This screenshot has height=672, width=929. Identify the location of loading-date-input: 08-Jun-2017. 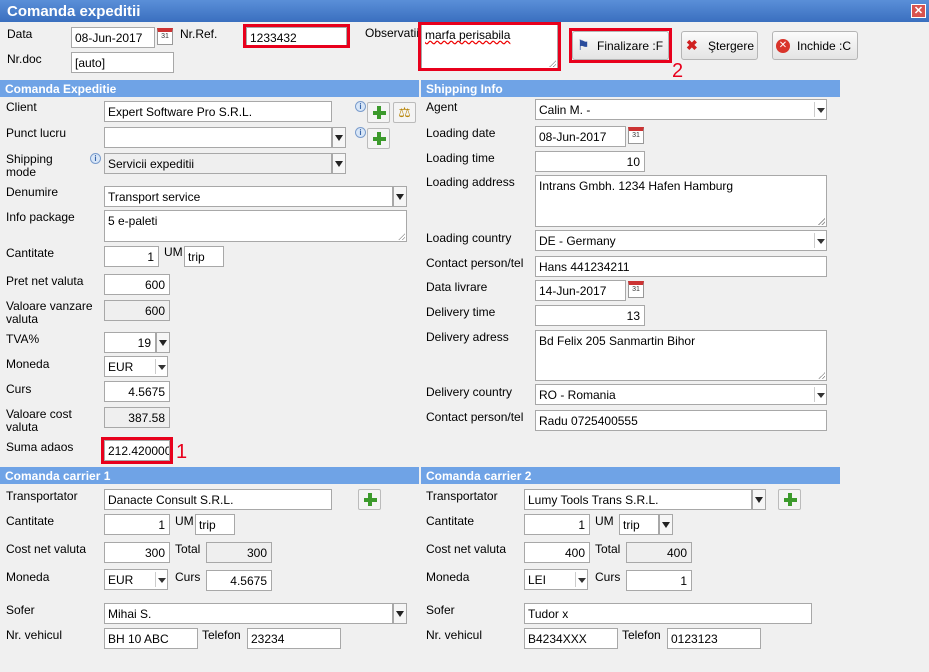
(580, 136).